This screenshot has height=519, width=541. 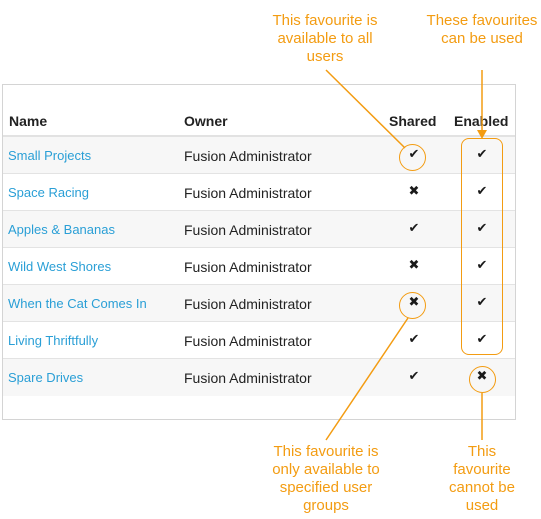 I want to click on callout-enabled-used: These favourites can be used, so click(x=482, y=29).